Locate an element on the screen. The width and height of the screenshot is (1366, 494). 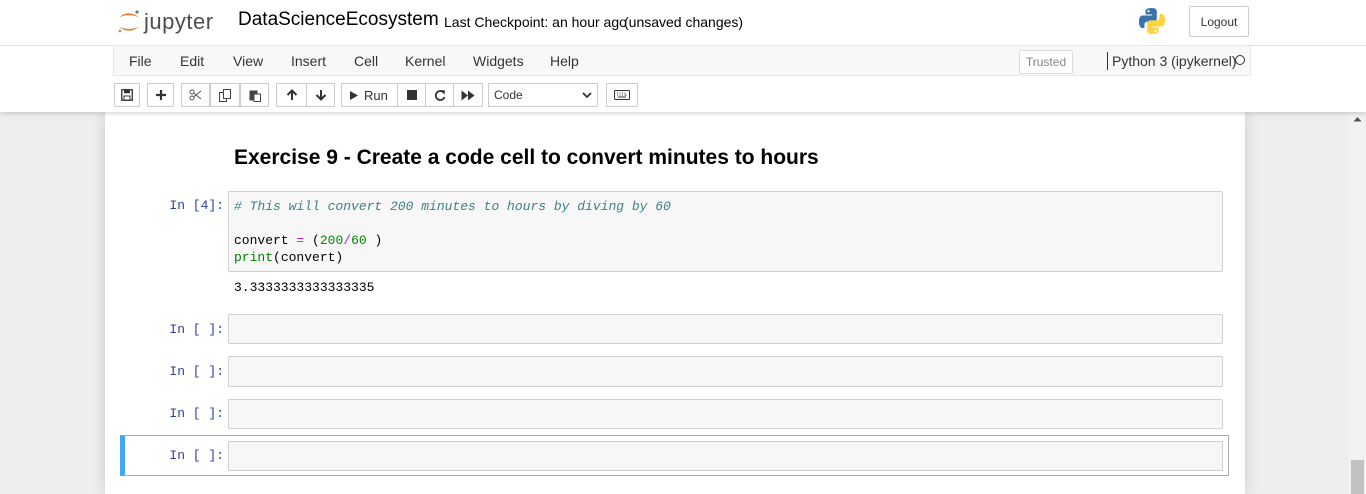
run-button: Run is located at coordinates (369, 95).